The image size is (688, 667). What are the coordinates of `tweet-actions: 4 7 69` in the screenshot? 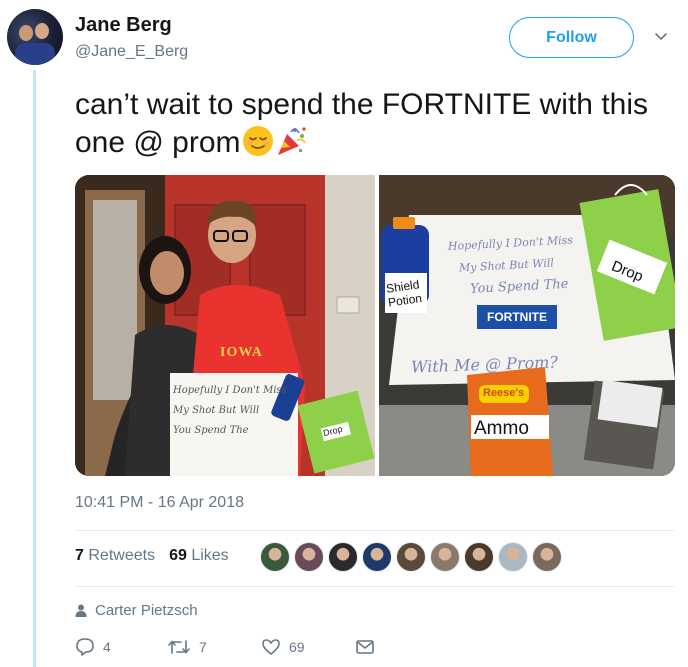 It's located at (225, 647).